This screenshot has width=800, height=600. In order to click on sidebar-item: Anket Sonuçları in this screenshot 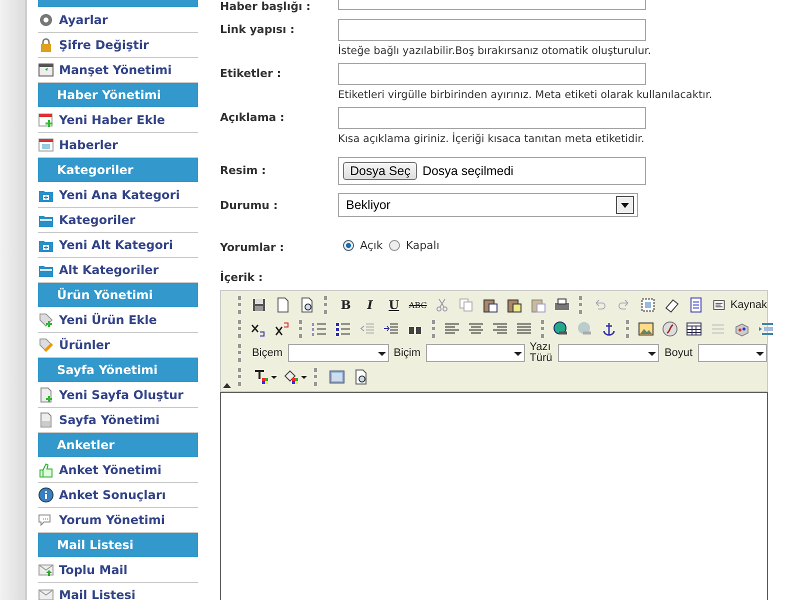, I will do `click(118, 495)`.